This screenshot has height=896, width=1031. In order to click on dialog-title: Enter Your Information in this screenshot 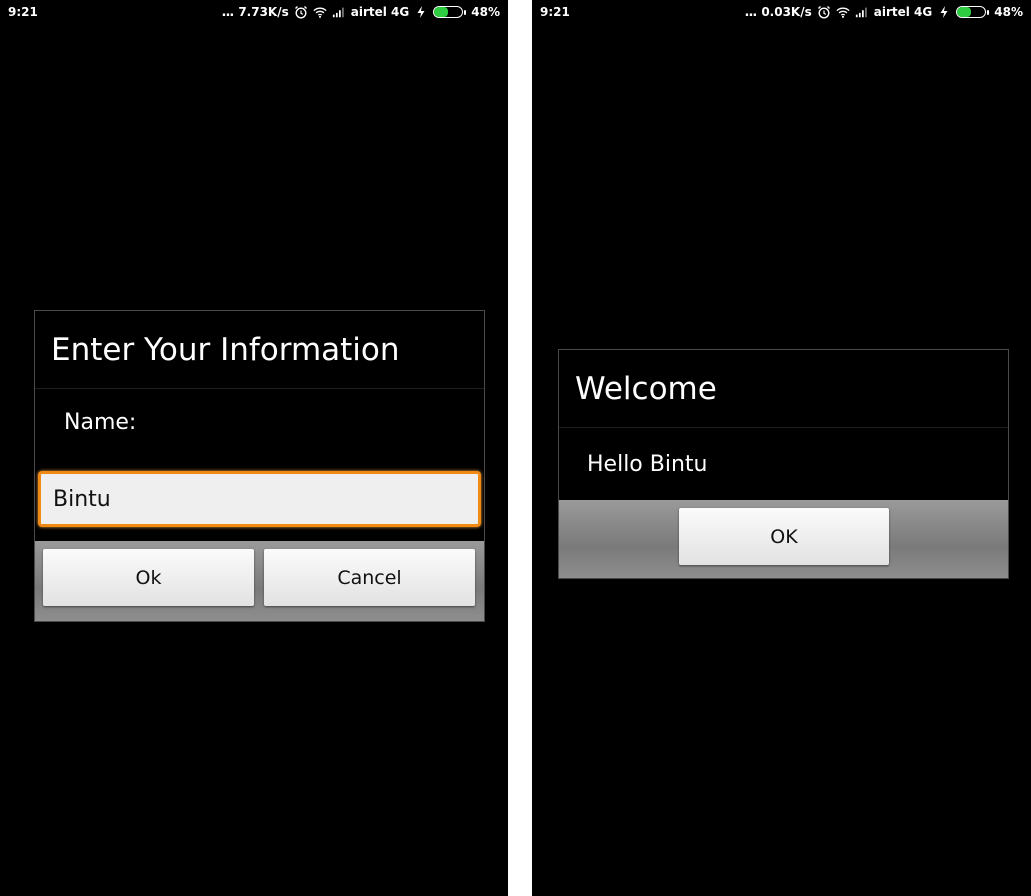, I will do `click(259, 350)`.